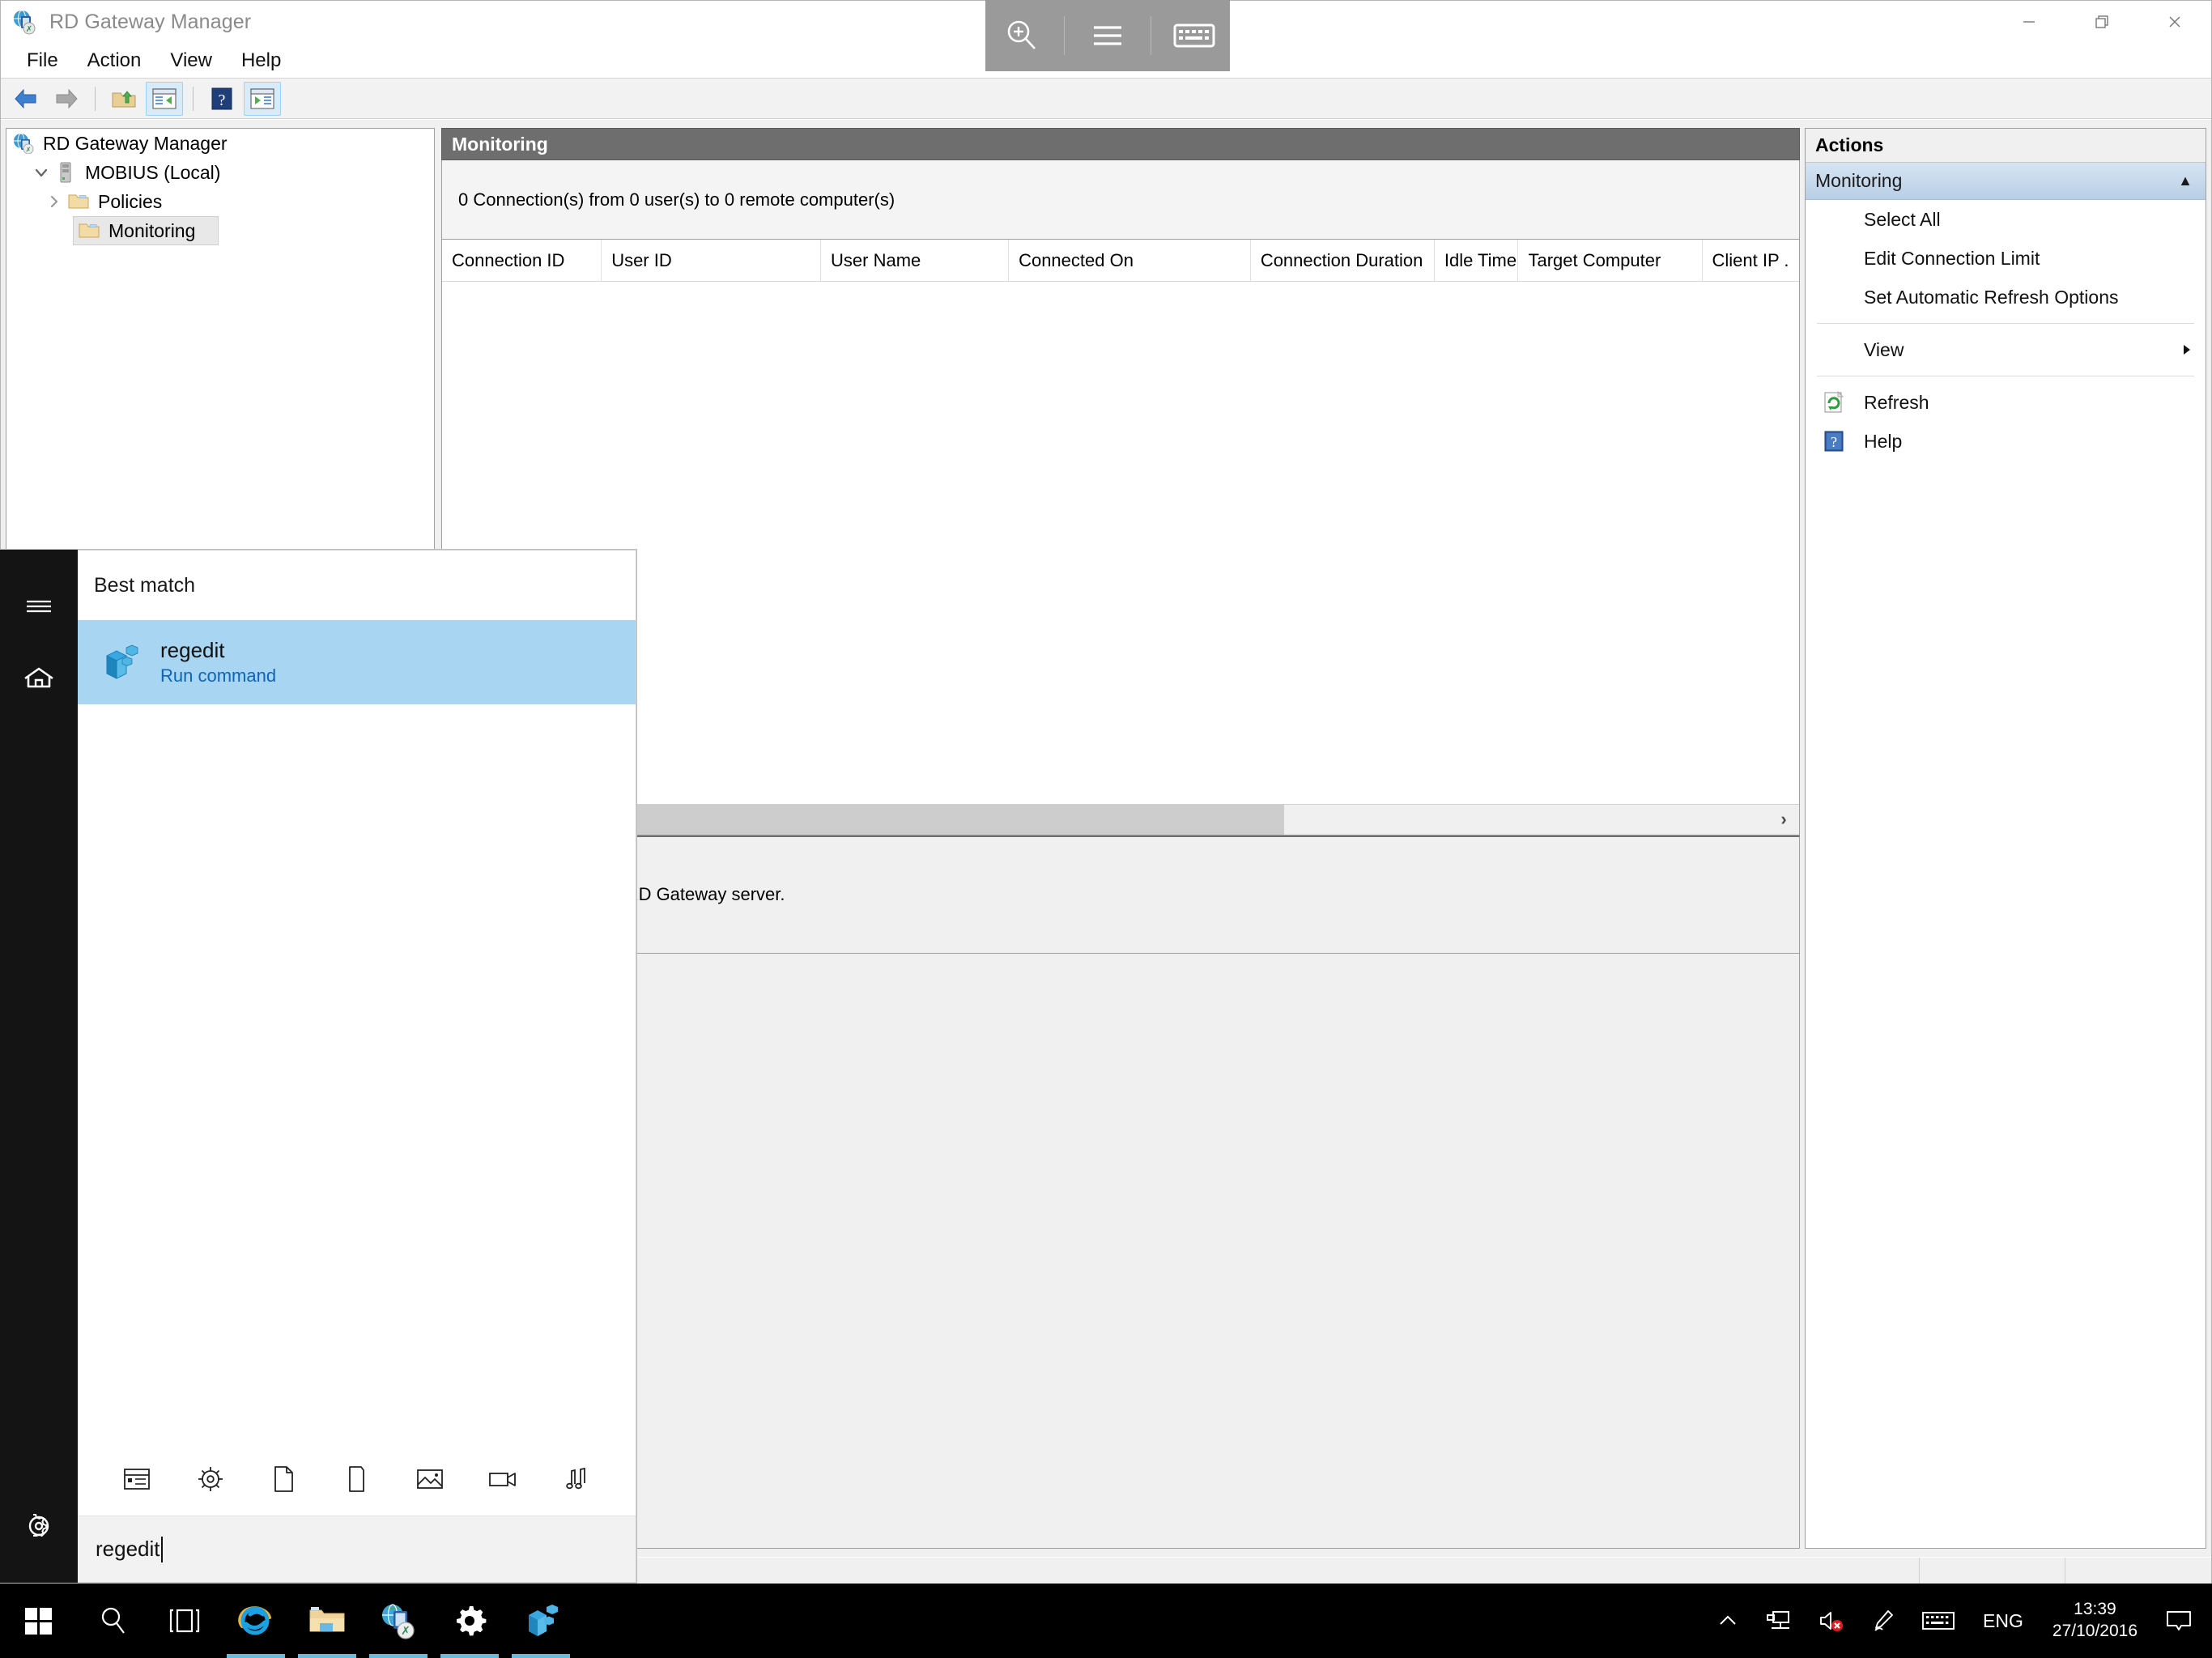  Describe the element at coordinates (1106, 1621) in the screenshot. I see `taskbar: ✗ ENG 13:39 27/10/2016` at that location.